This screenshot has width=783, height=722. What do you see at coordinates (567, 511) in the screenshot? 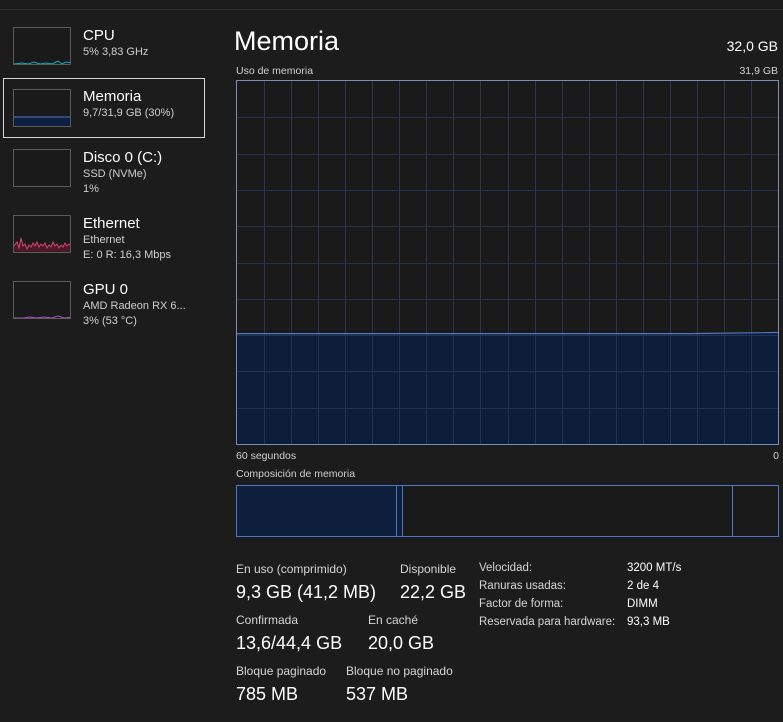
I see `composition-segment-en-espera` at bounding box center [567, 511].